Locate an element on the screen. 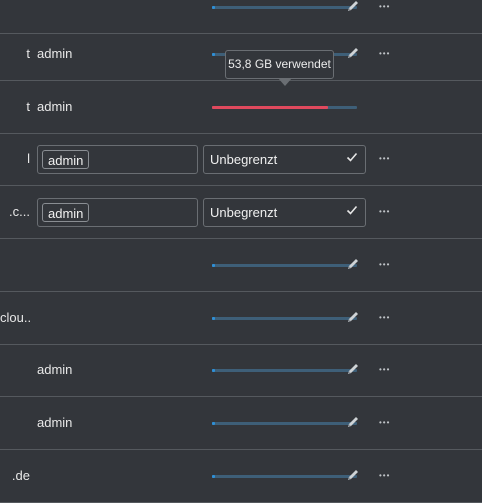 This screenshot has width=482, height=503. quota-tooltip: 53,8 GB verwendet is located at coordinates (279, 64).